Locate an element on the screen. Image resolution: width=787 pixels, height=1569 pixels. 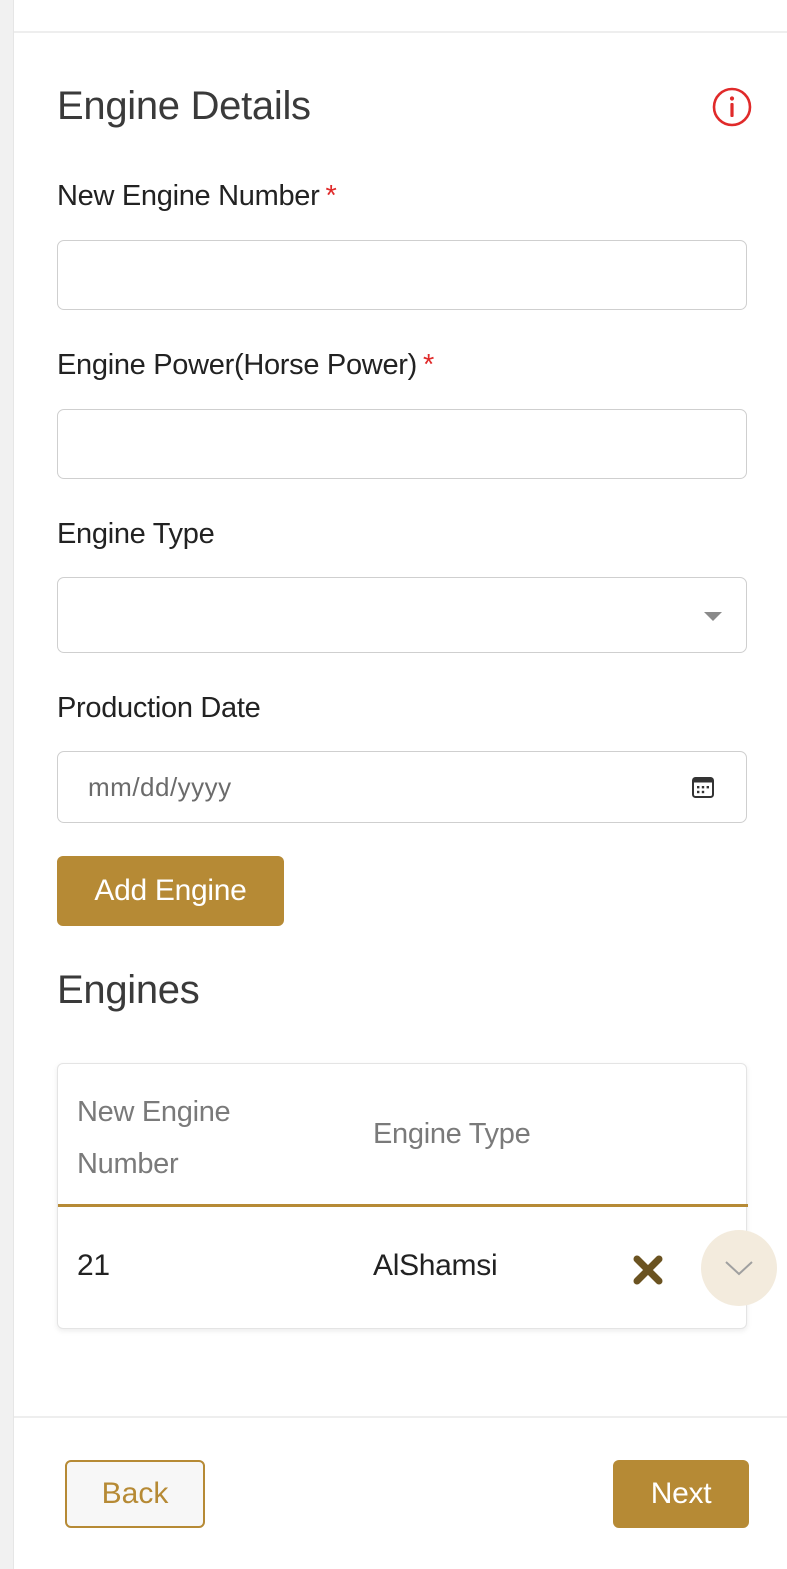
column-header-engine-number: New Engine Number is located at coordinates (154, 1138).